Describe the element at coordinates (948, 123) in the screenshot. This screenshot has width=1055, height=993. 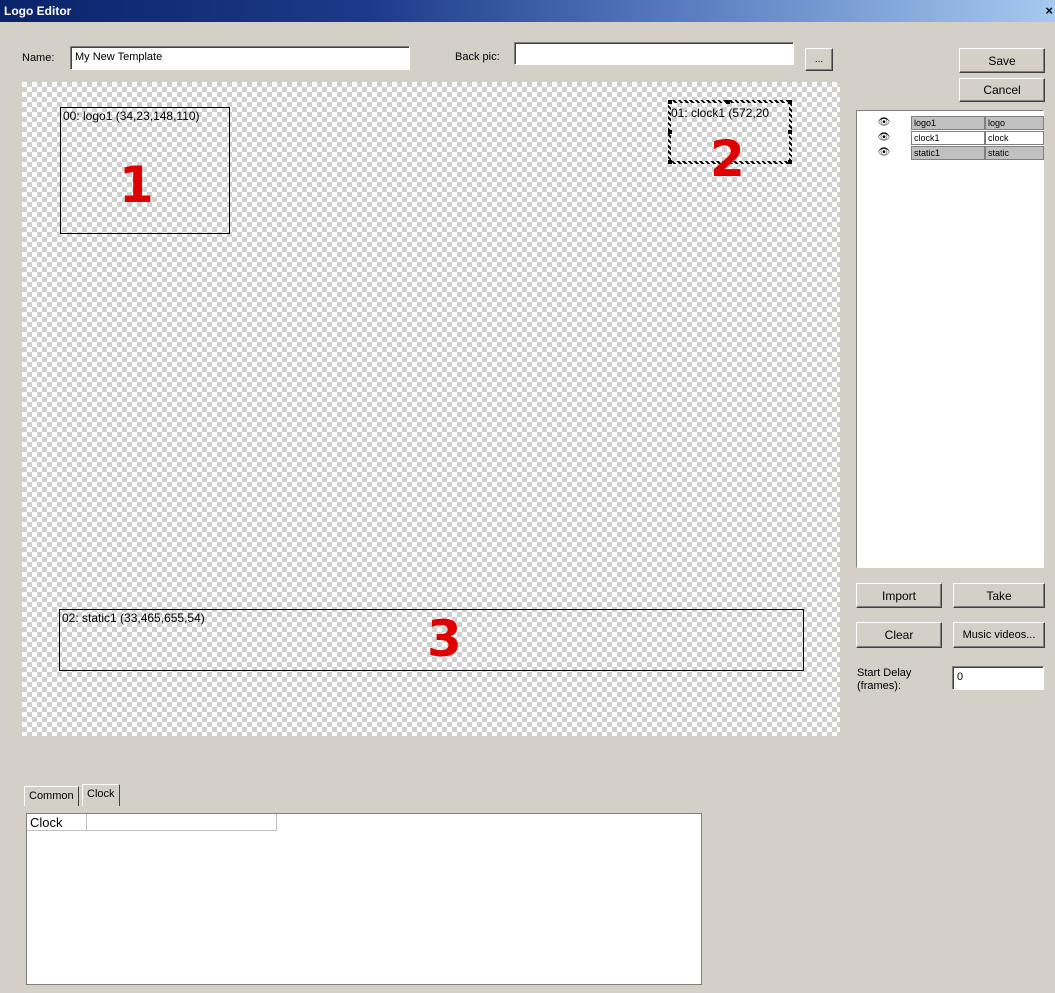
I see `layer-name: logo1` at that location.